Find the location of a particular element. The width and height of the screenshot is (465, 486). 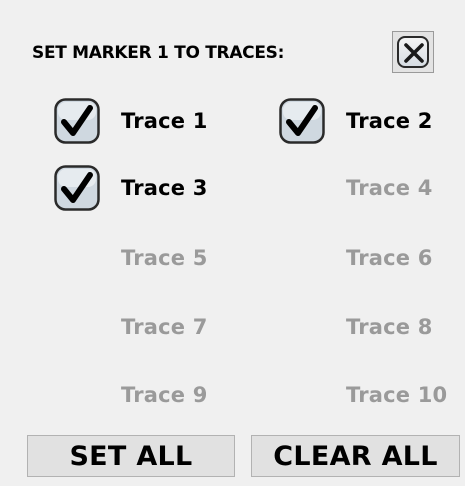

trace-label: Trace 2 is located at coordinates (389, 121).